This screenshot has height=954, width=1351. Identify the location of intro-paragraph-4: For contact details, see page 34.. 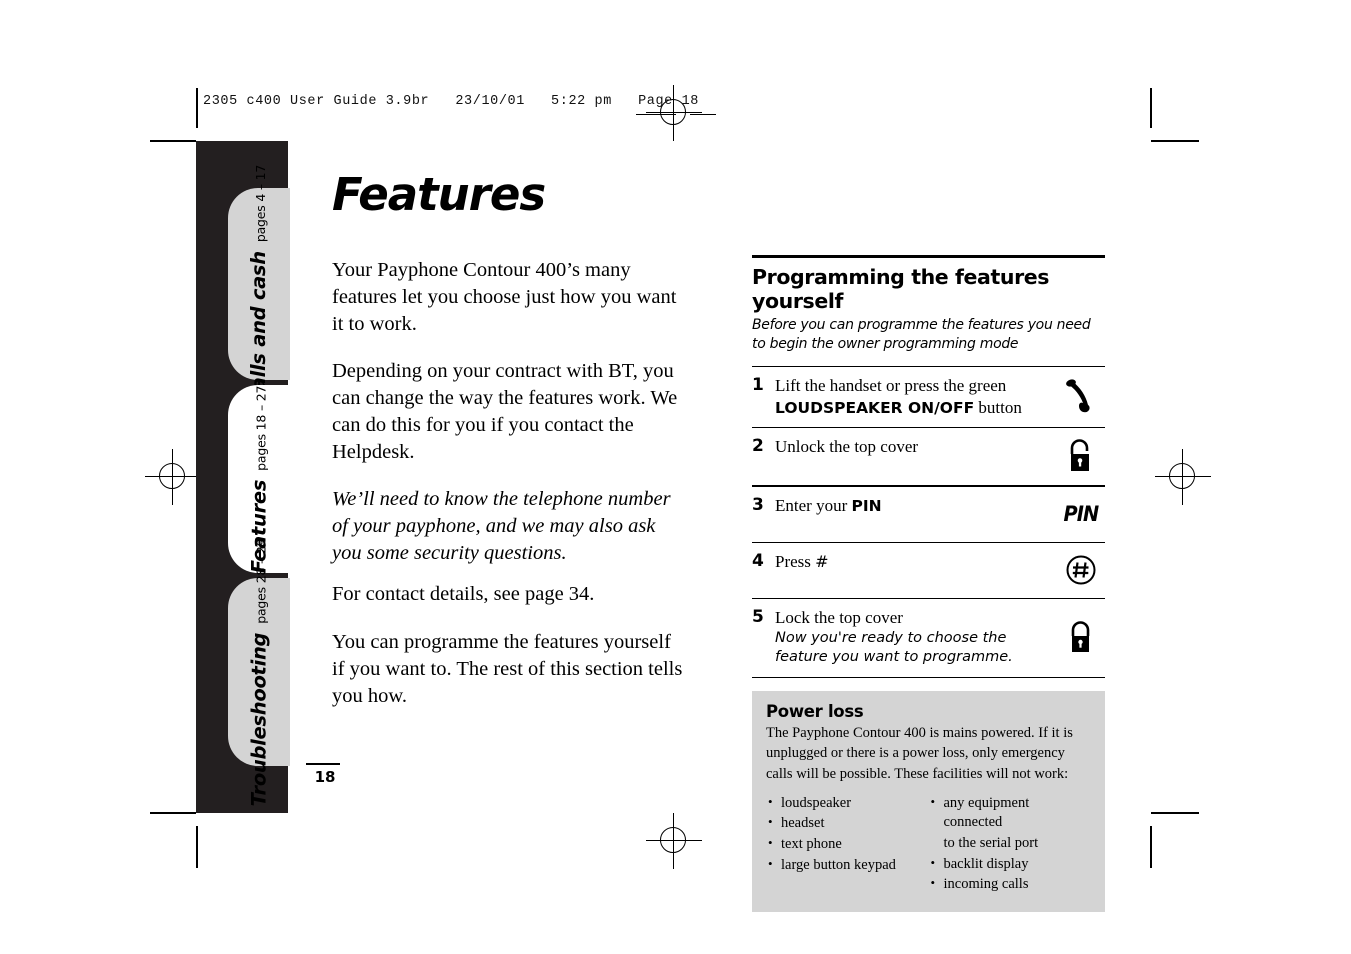
(463, 594).